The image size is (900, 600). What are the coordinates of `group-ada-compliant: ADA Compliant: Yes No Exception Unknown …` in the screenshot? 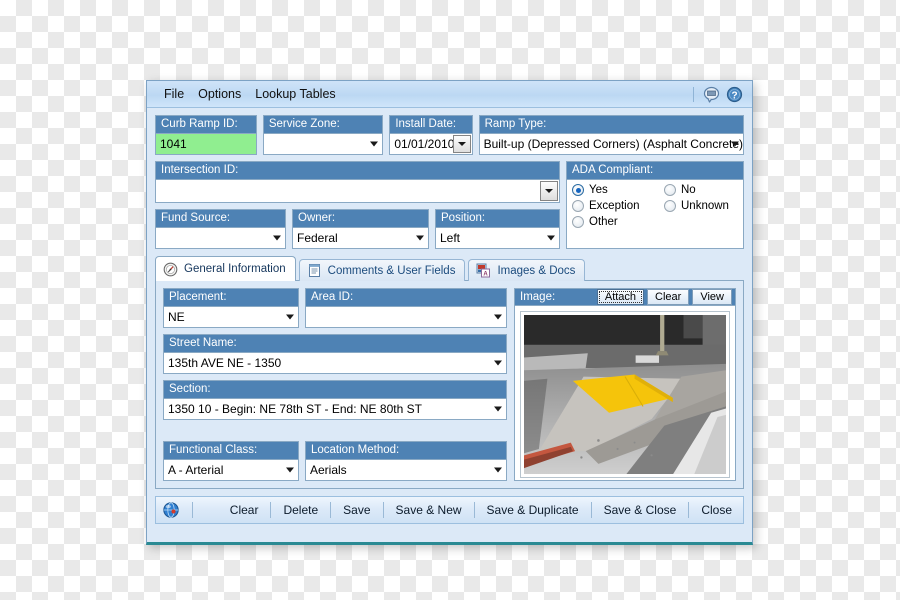 It's located at (655, 205).